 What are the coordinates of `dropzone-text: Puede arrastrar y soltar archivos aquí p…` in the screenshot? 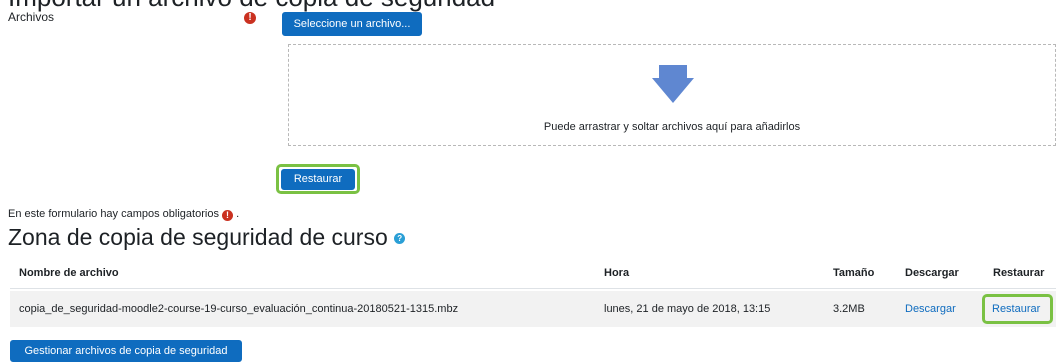 It's located at (672, 127).